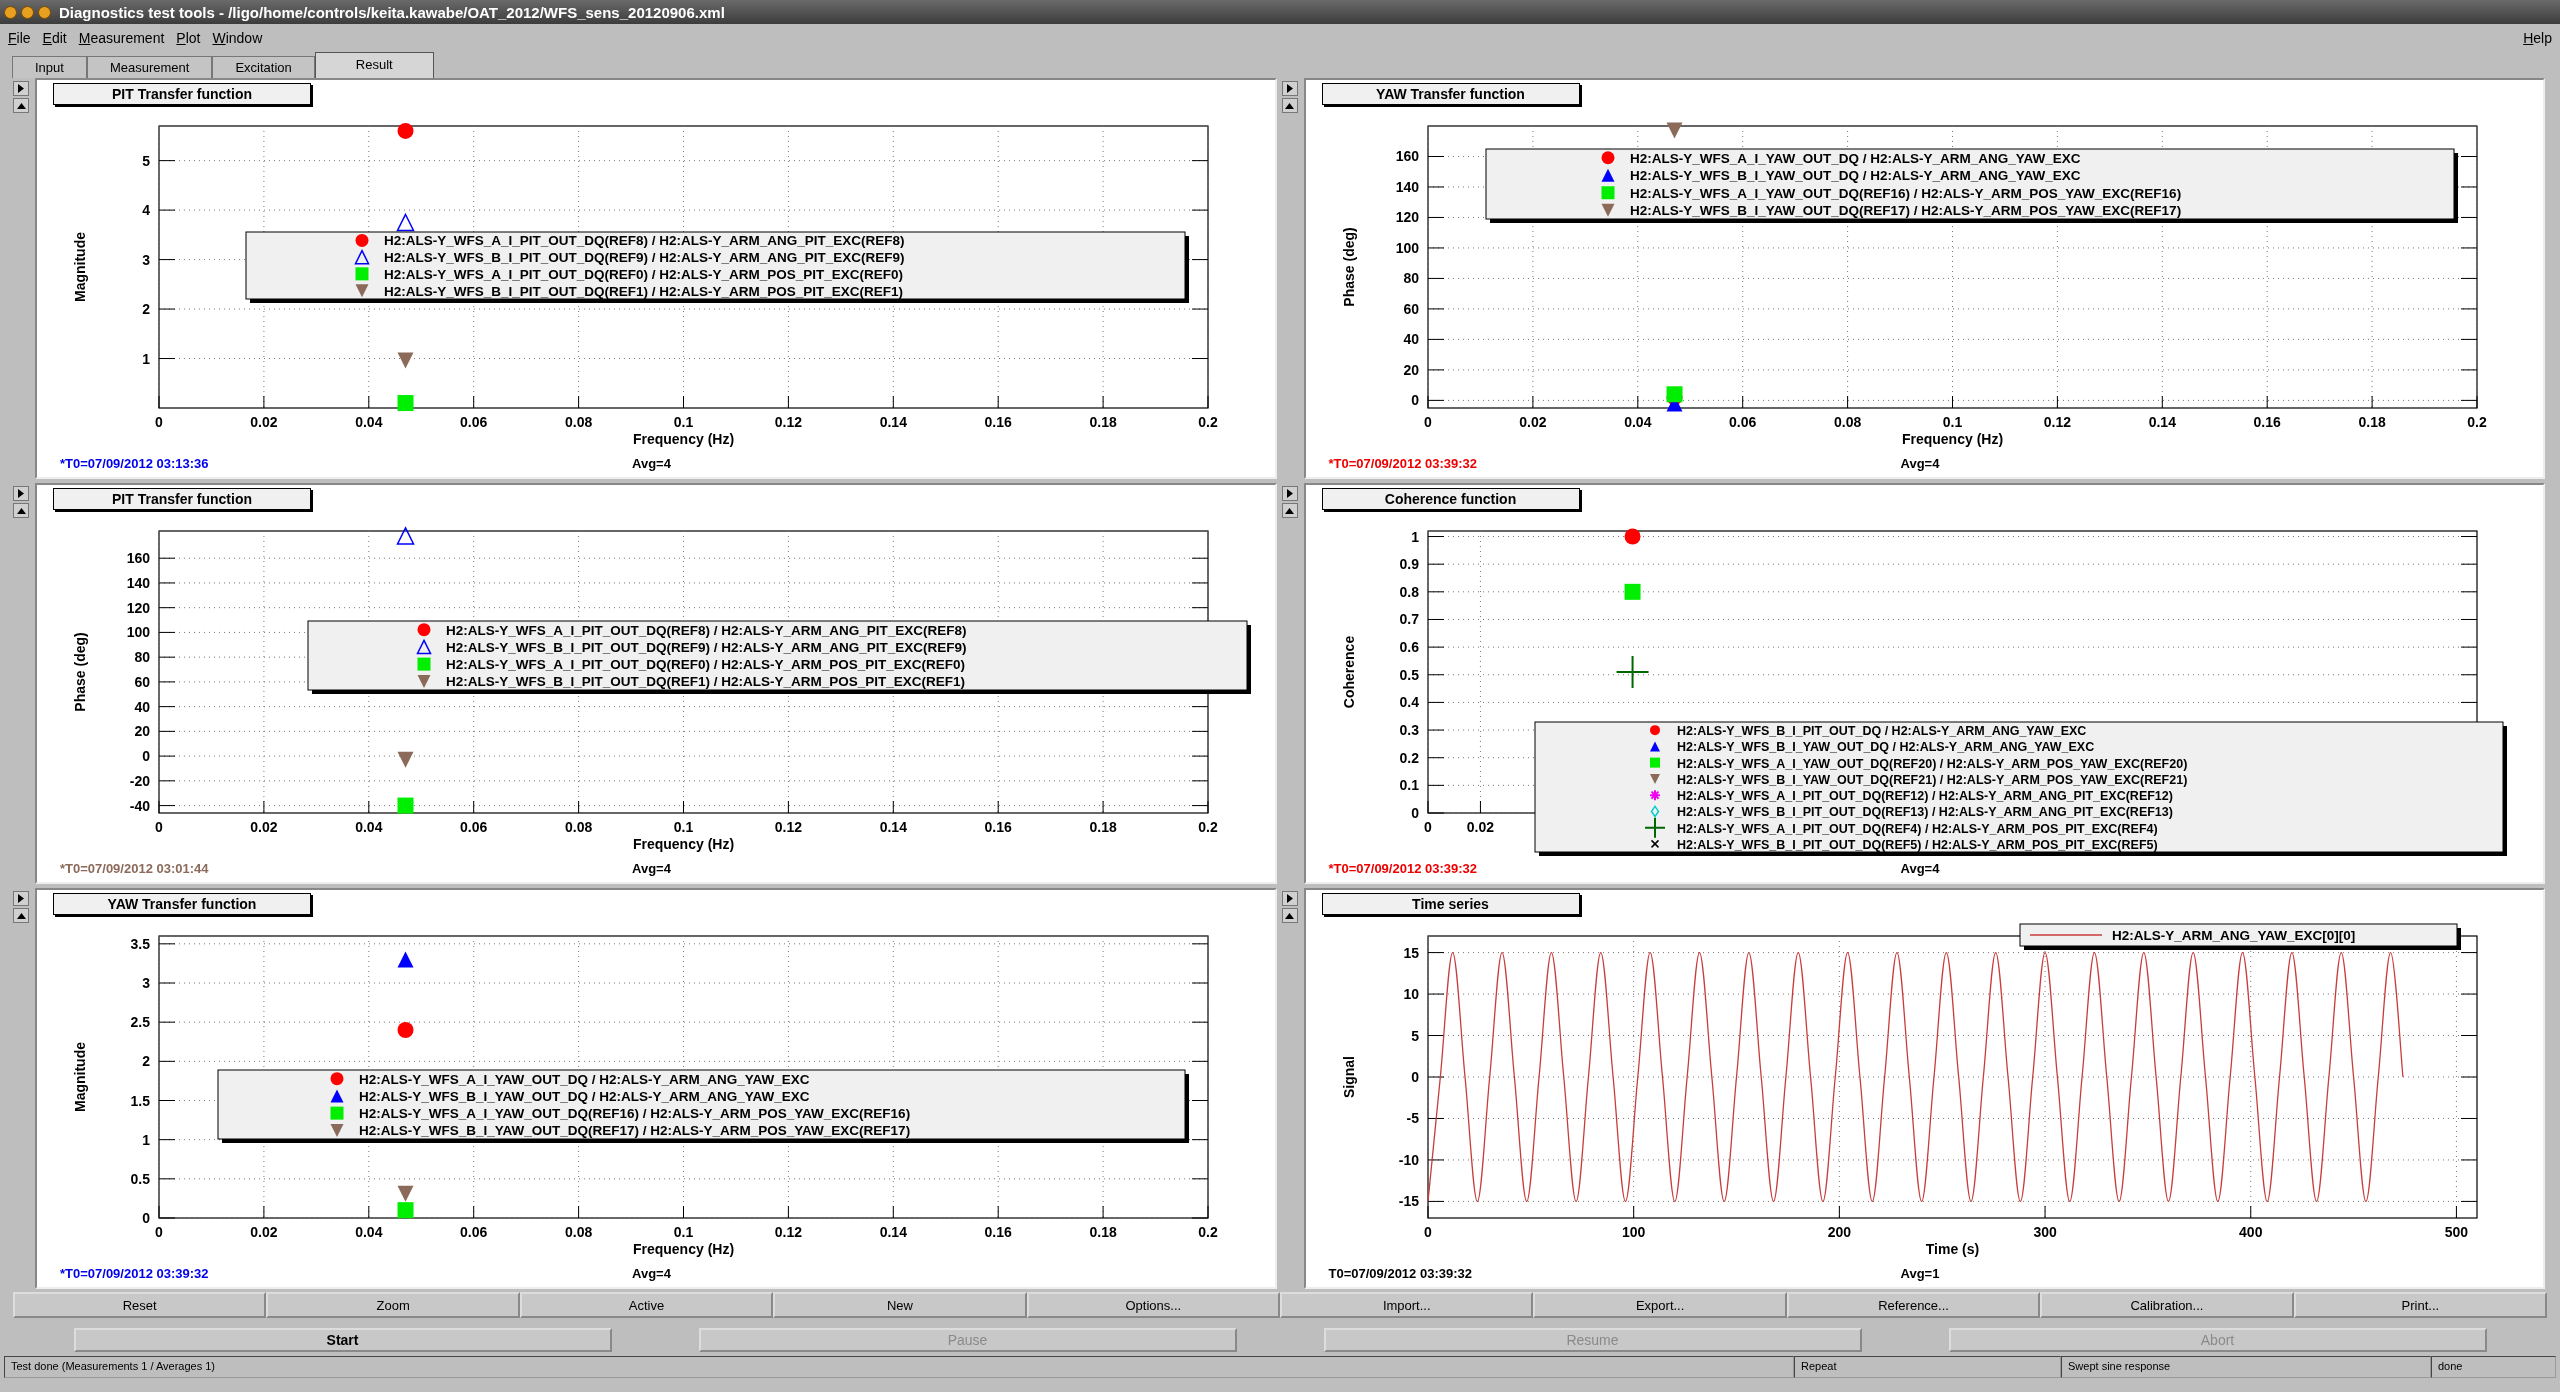 The image size is (2560, 1392). Describe the element at coordinates (392, 12) in the screenshot. I see `window-title: Diagnostics test tools - /ligo/home/controls/keita.kawabe/OAT_2012/WFS_sens_20120906.xml` at that location.